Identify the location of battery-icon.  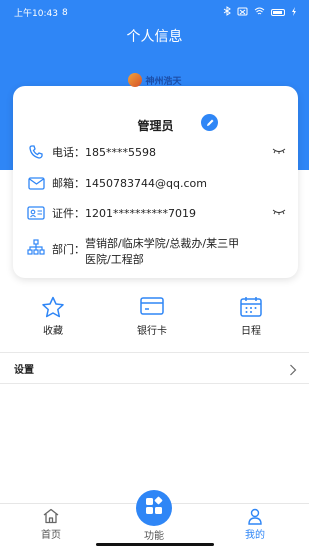
(278, 12).